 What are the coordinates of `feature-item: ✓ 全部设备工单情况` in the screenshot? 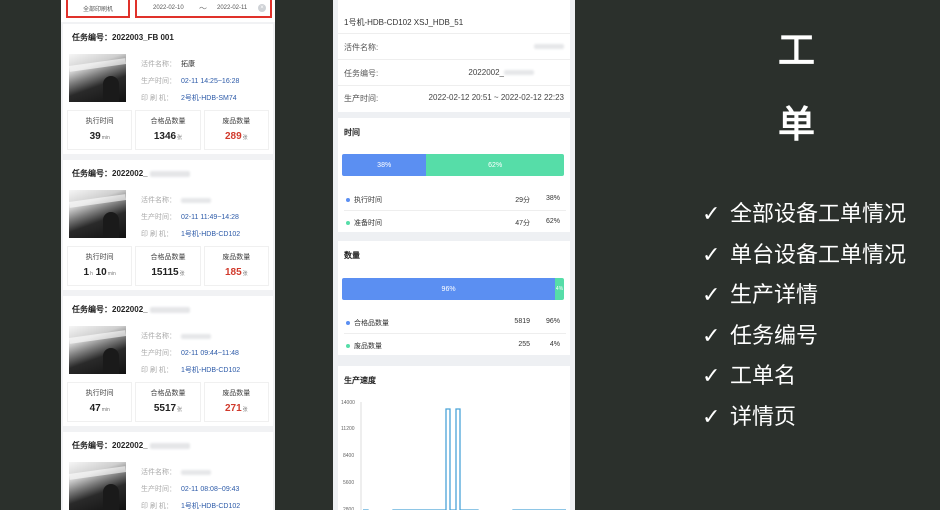 It's located at (804, 214).